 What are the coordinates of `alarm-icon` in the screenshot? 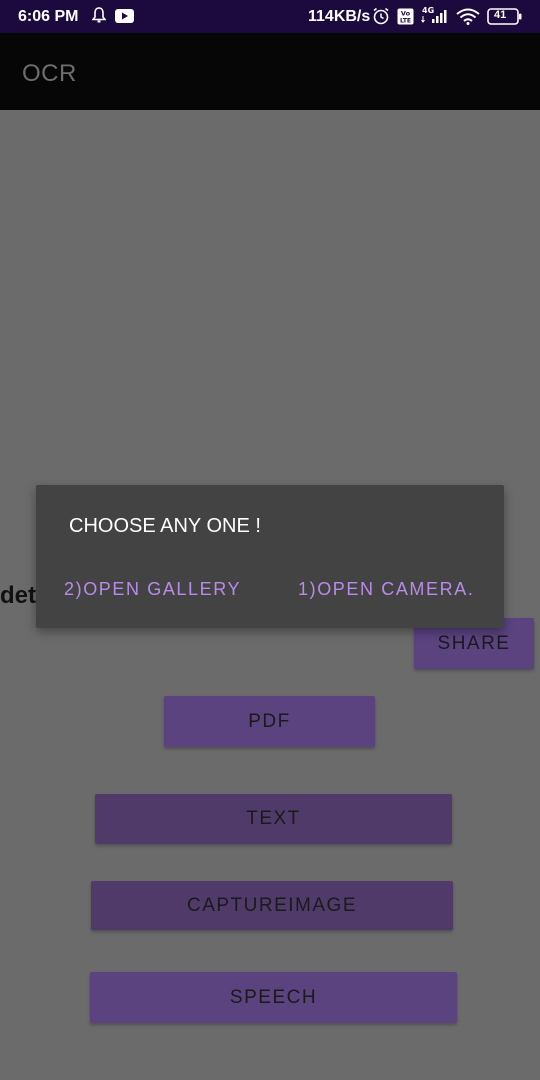 It's located at (381, 18).